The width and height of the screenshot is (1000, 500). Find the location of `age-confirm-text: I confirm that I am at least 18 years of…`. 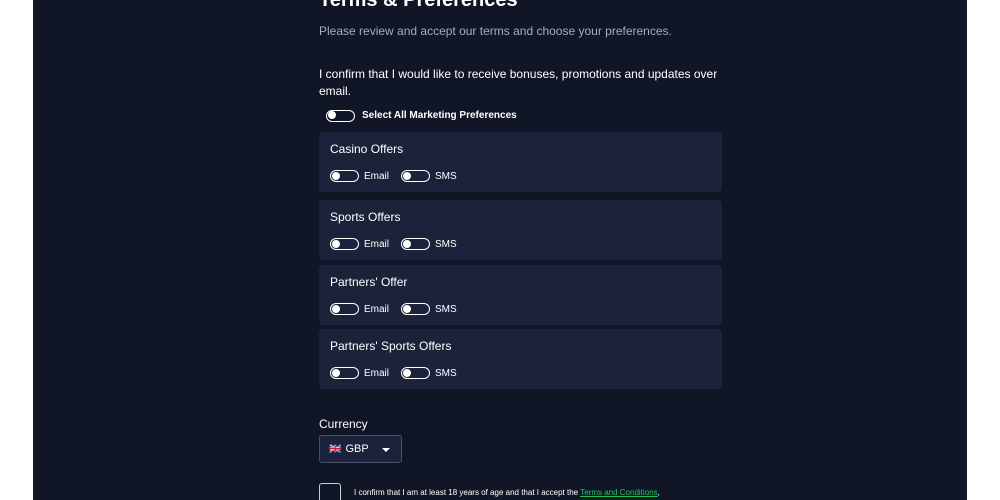

age-confirm-text: I confirm that I am at least 18 years of… is located at coordinates (507, 492).